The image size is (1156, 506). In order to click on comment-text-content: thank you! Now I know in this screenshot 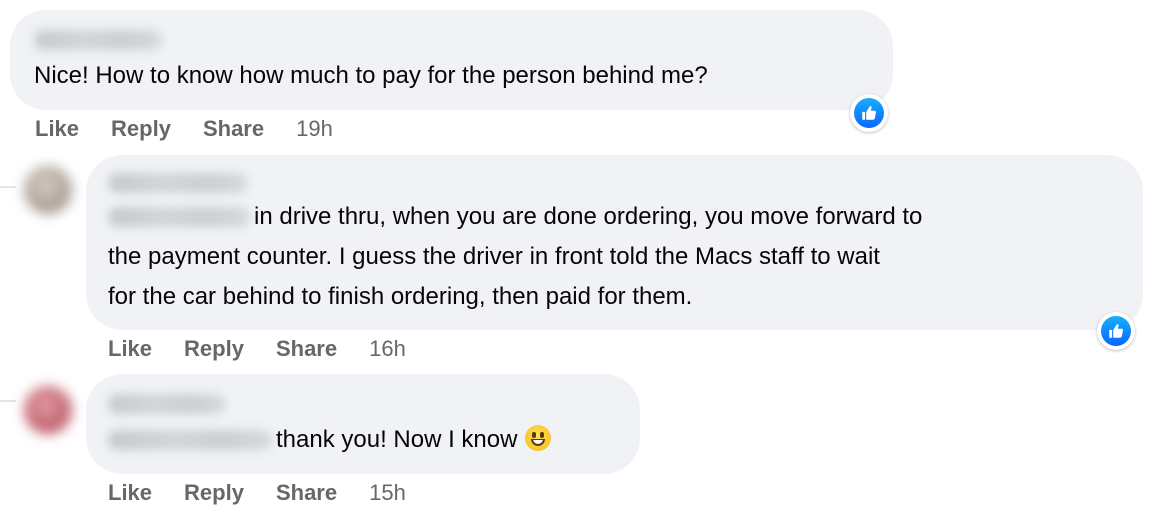, I will do `click(397, 439)`.